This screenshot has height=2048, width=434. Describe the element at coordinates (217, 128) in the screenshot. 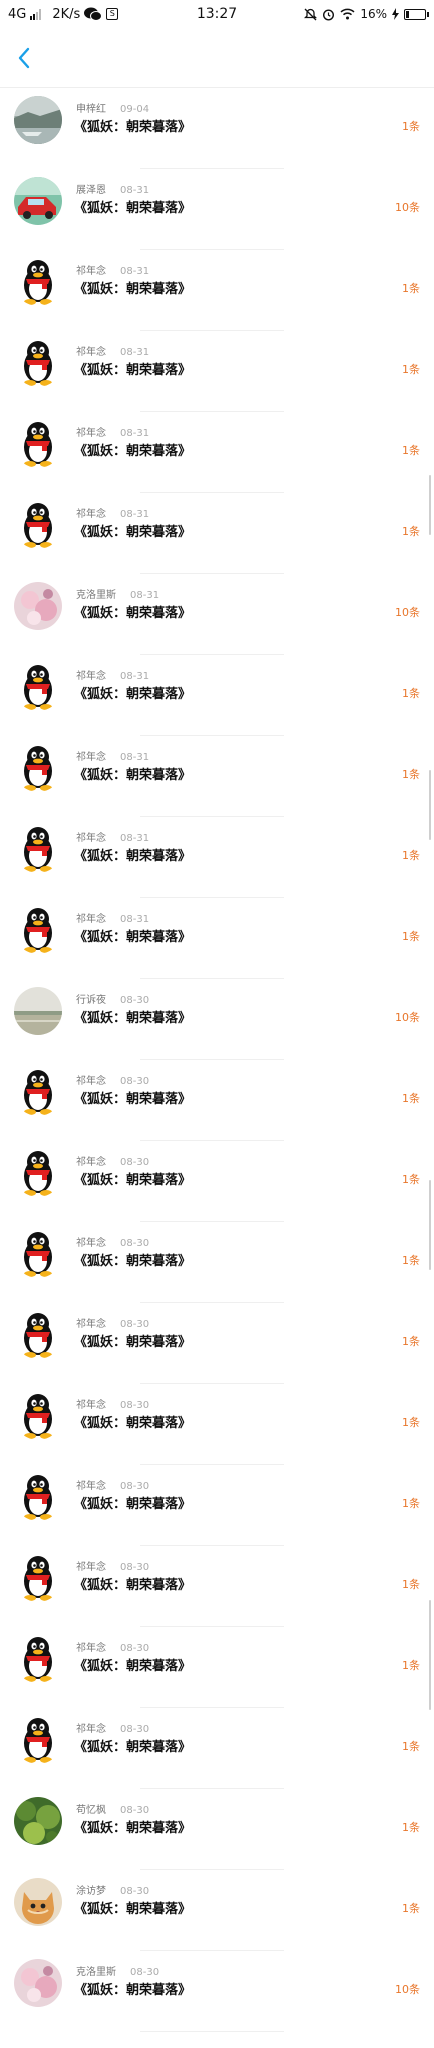

I see `list-item: 申梓红 09-04 《狐妖：朝荣暮落》 1条` at that location.